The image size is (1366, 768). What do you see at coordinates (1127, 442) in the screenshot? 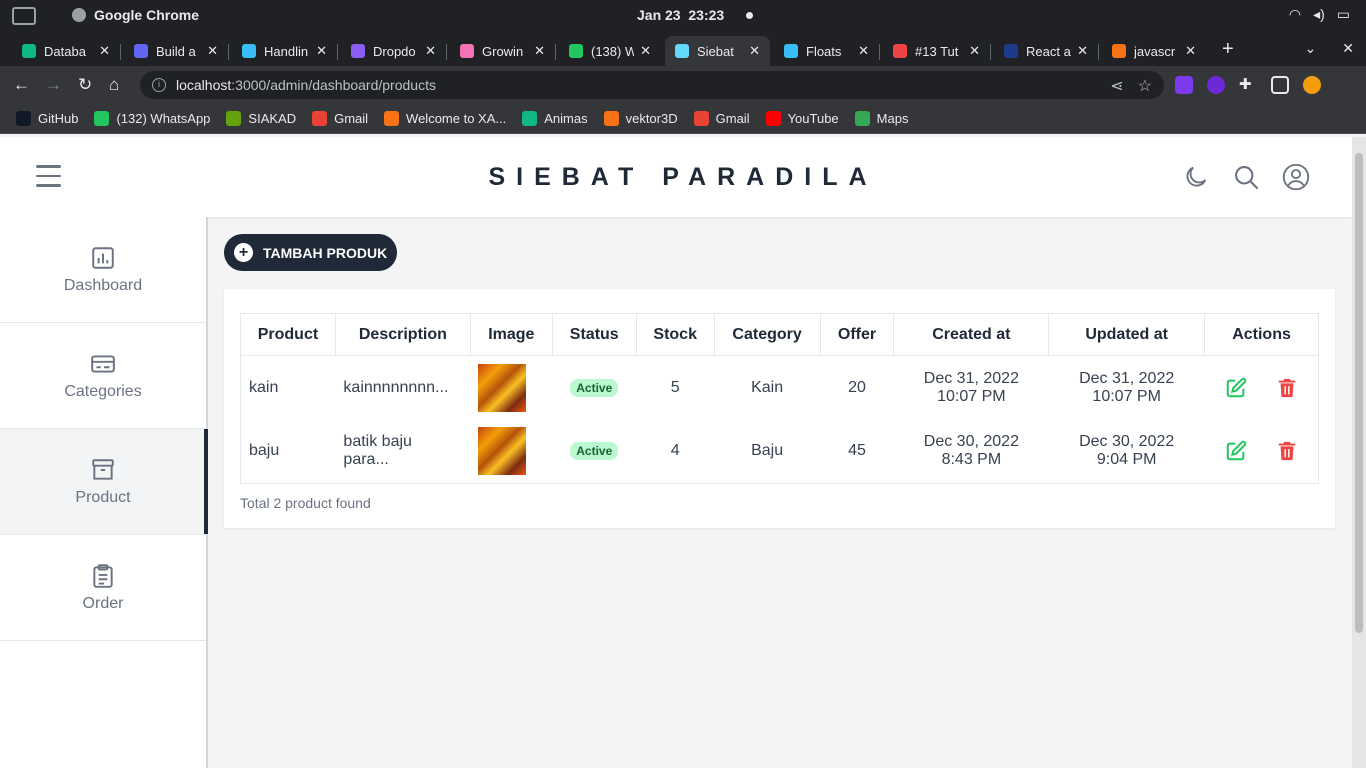
I see `updated-date: Dec 30, 2022` at bounding box center [1127, 442].